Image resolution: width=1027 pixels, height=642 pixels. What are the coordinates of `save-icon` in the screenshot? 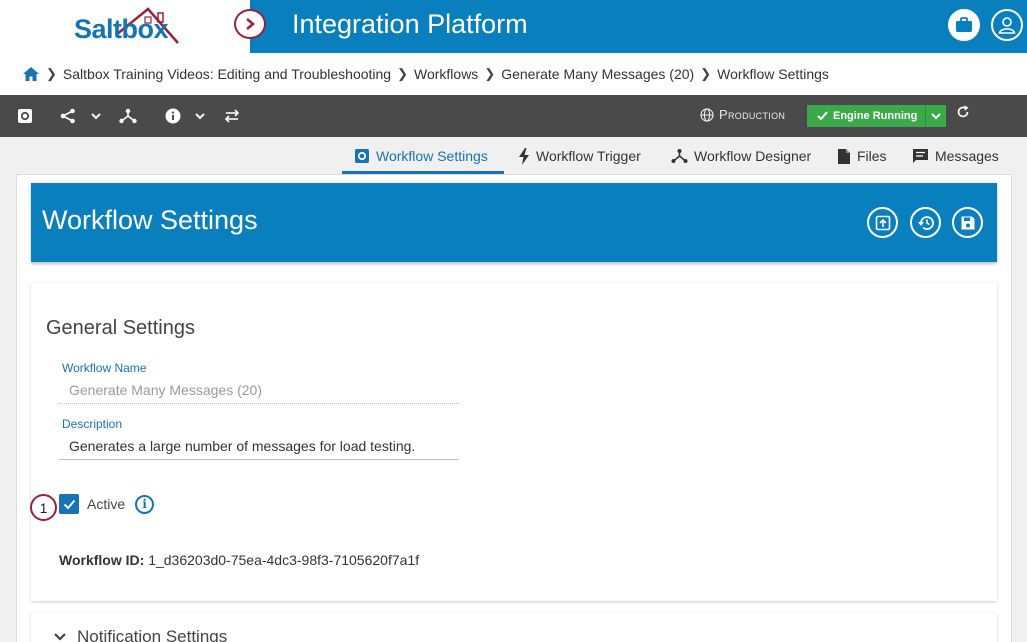 It's located at (967, 222).